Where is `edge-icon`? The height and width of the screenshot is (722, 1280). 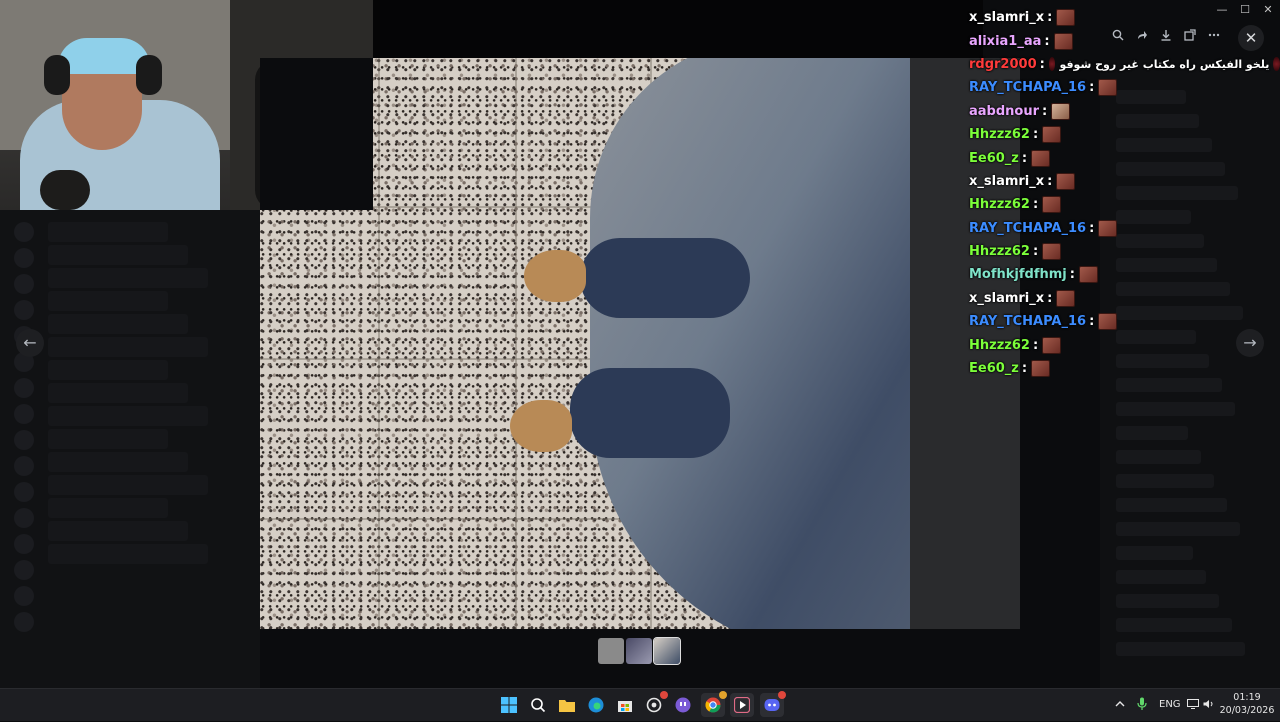 edge-icon is located at coordinates (596, 705).